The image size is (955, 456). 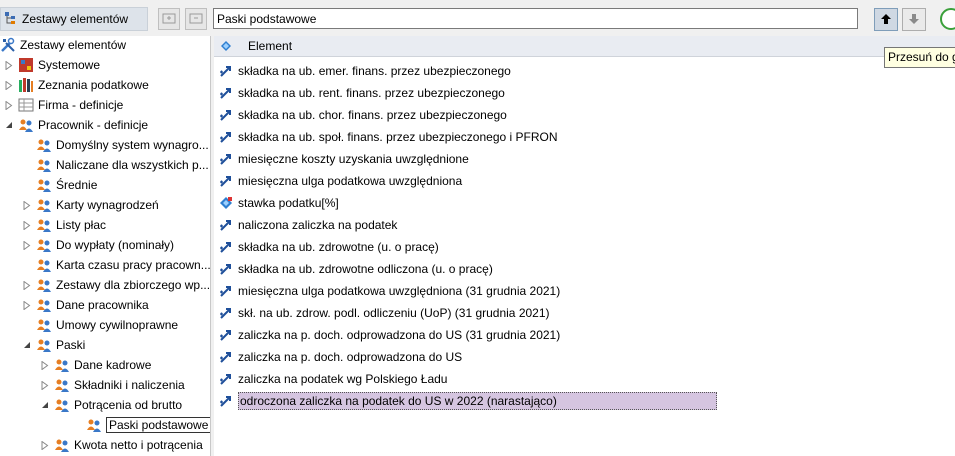 I want to click on tree-item-label: Dane kadrowe, so click(x=113, y=365).